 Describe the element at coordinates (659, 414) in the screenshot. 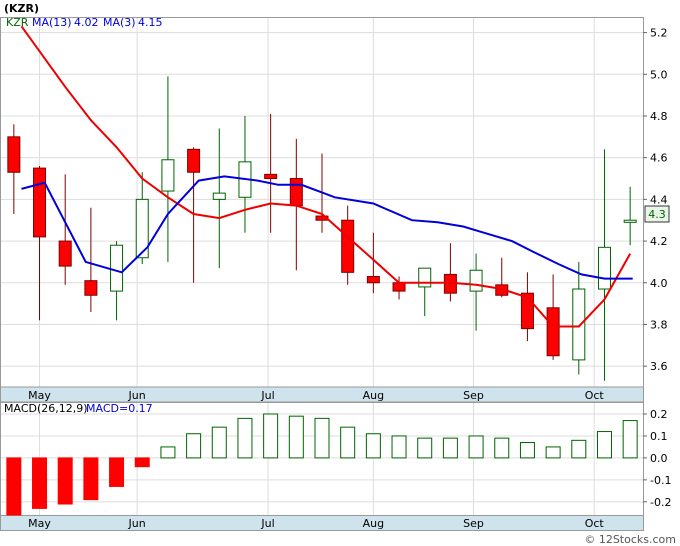

I see `macd-y-tick-label: 0.2` at that location.